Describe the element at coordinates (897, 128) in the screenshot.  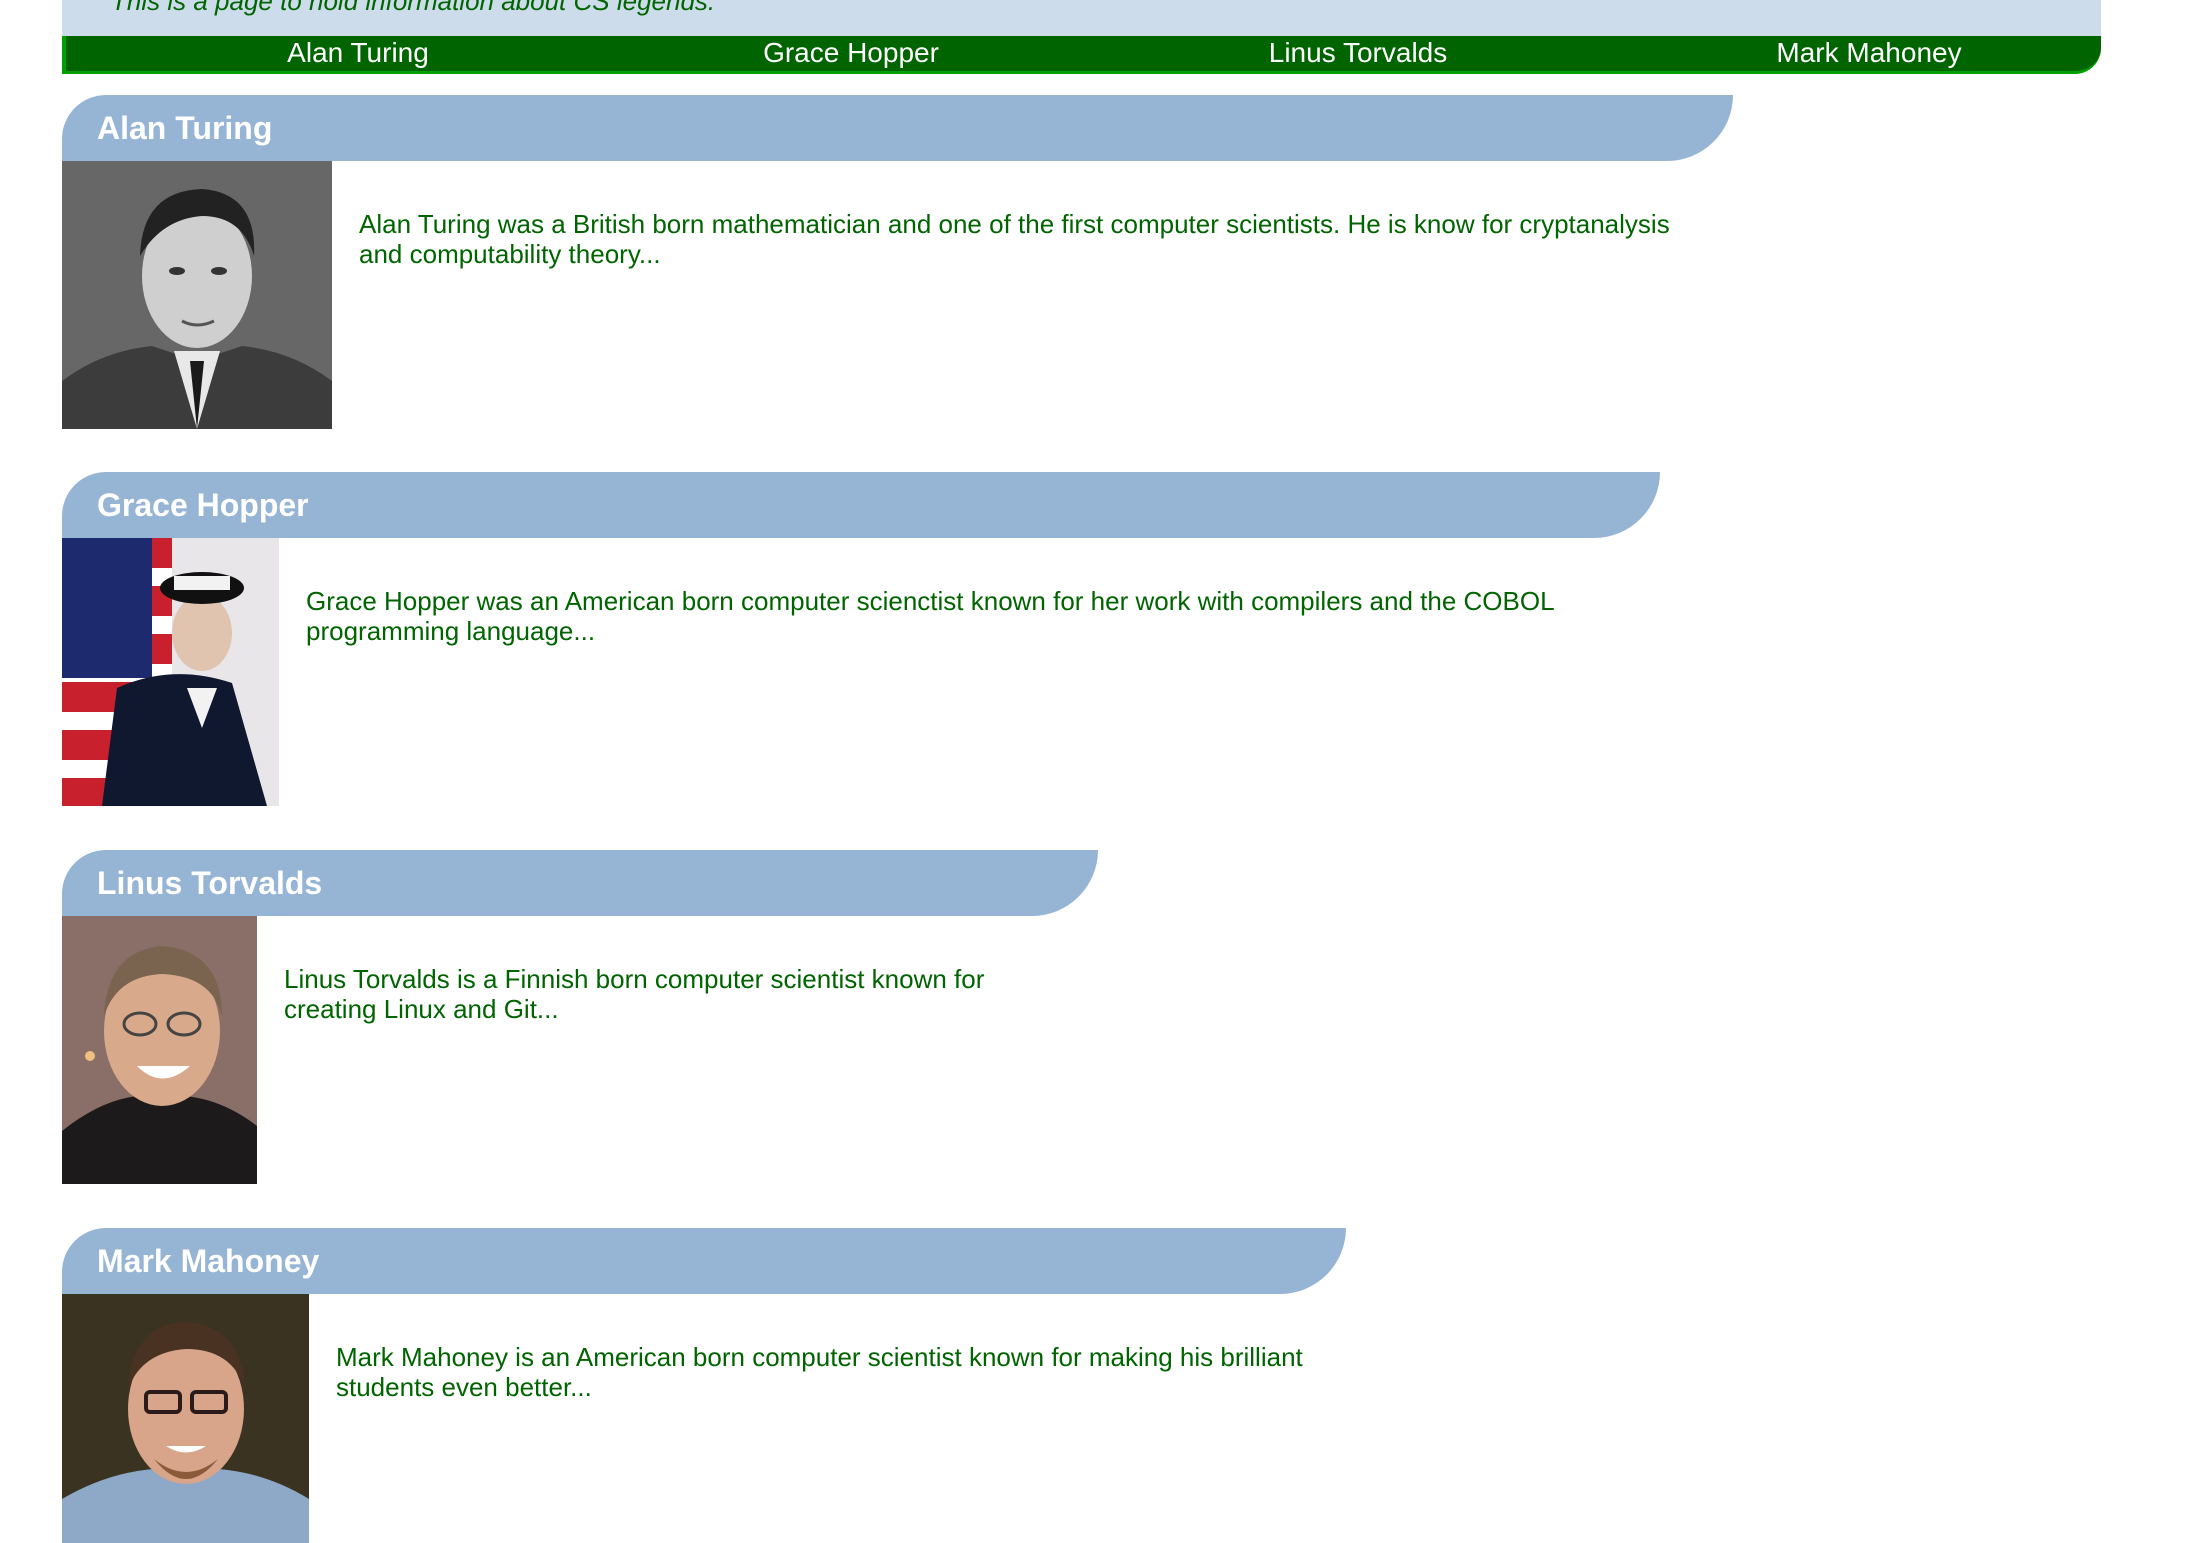
I see `legend-header: Alan Turing` at that location.